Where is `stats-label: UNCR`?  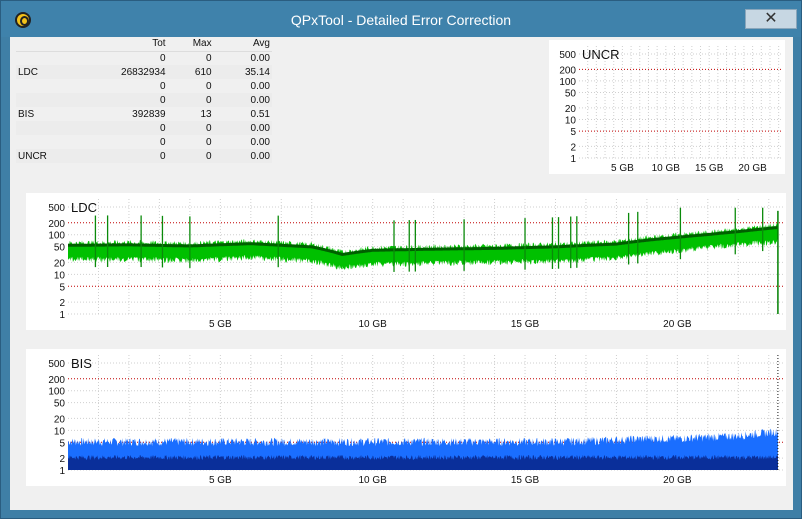
stats-label: UNCR is located at coordinates (43, 156).